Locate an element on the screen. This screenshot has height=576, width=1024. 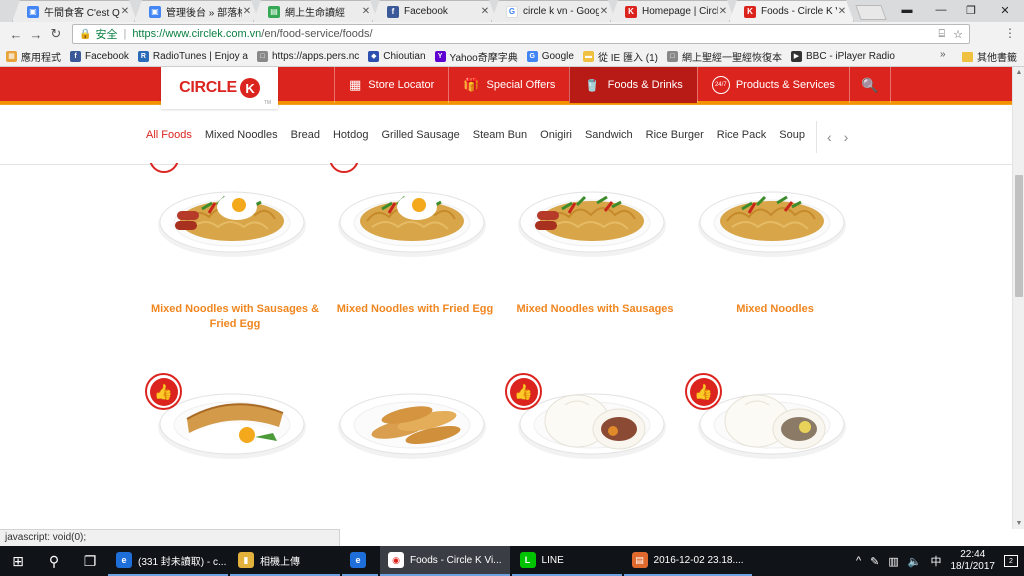
category-tab: Rice Pack is located at coordinates (742, 135).